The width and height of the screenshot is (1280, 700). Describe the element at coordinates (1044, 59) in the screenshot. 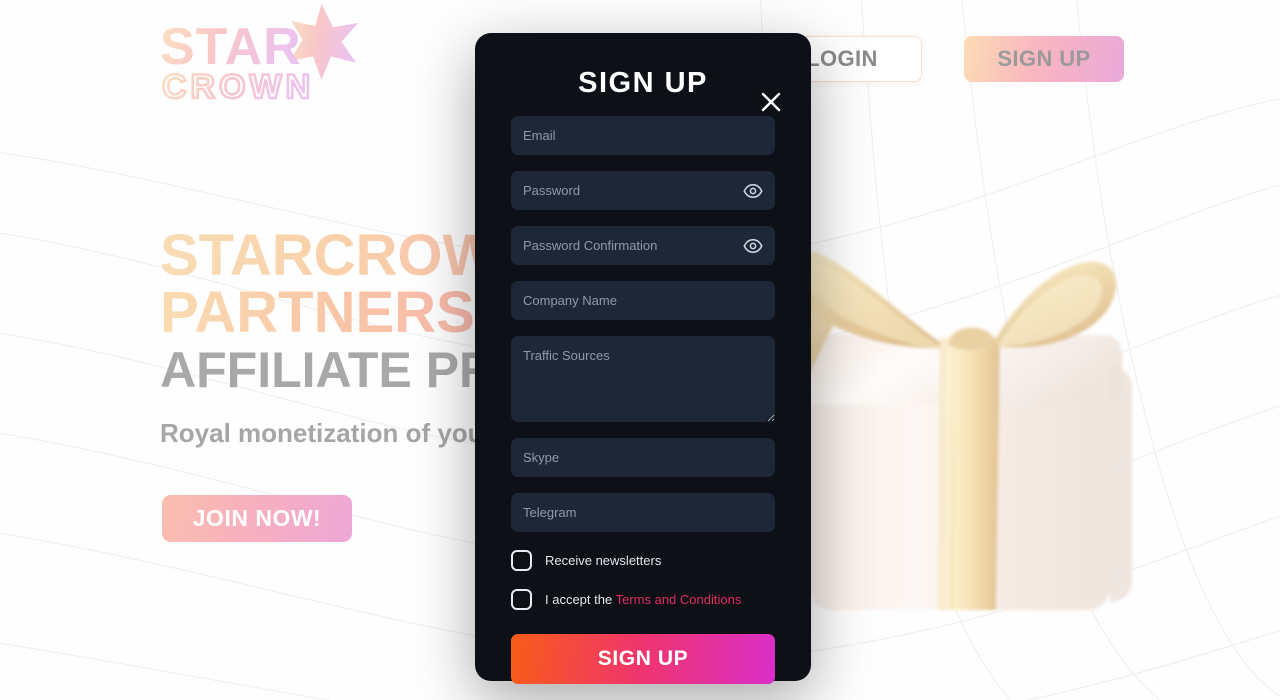

I see `signup-button-header: SIGN UP` at that location.